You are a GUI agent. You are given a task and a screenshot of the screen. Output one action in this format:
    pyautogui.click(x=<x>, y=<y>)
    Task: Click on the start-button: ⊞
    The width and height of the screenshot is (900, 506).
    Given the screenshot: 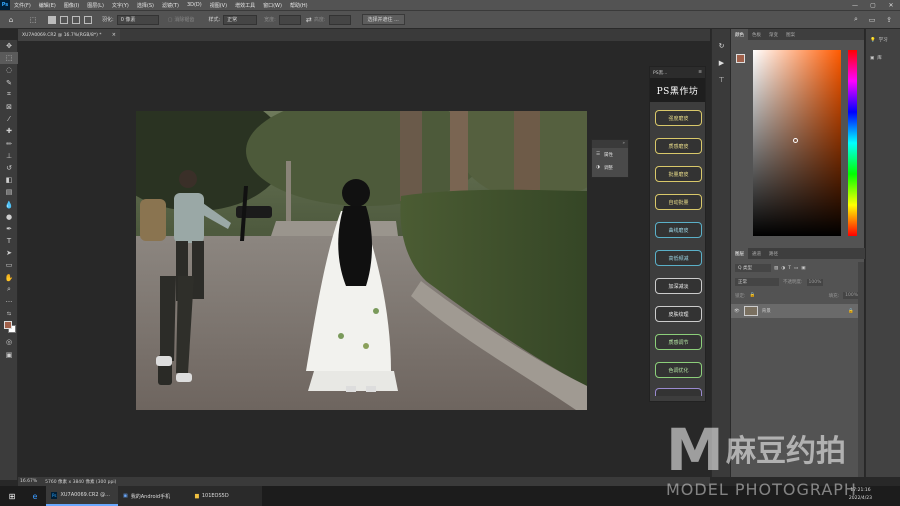 What is the action you would take?
    pyautogui.click(x=12, y=496)
    